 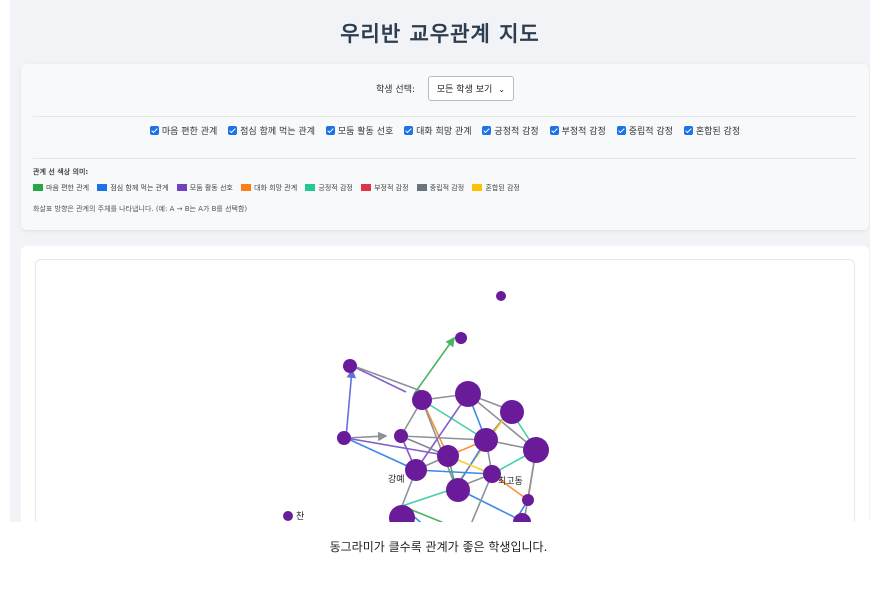 I want to click on filter-label: 모둠 활동 선호, so click(x=365, y=132).